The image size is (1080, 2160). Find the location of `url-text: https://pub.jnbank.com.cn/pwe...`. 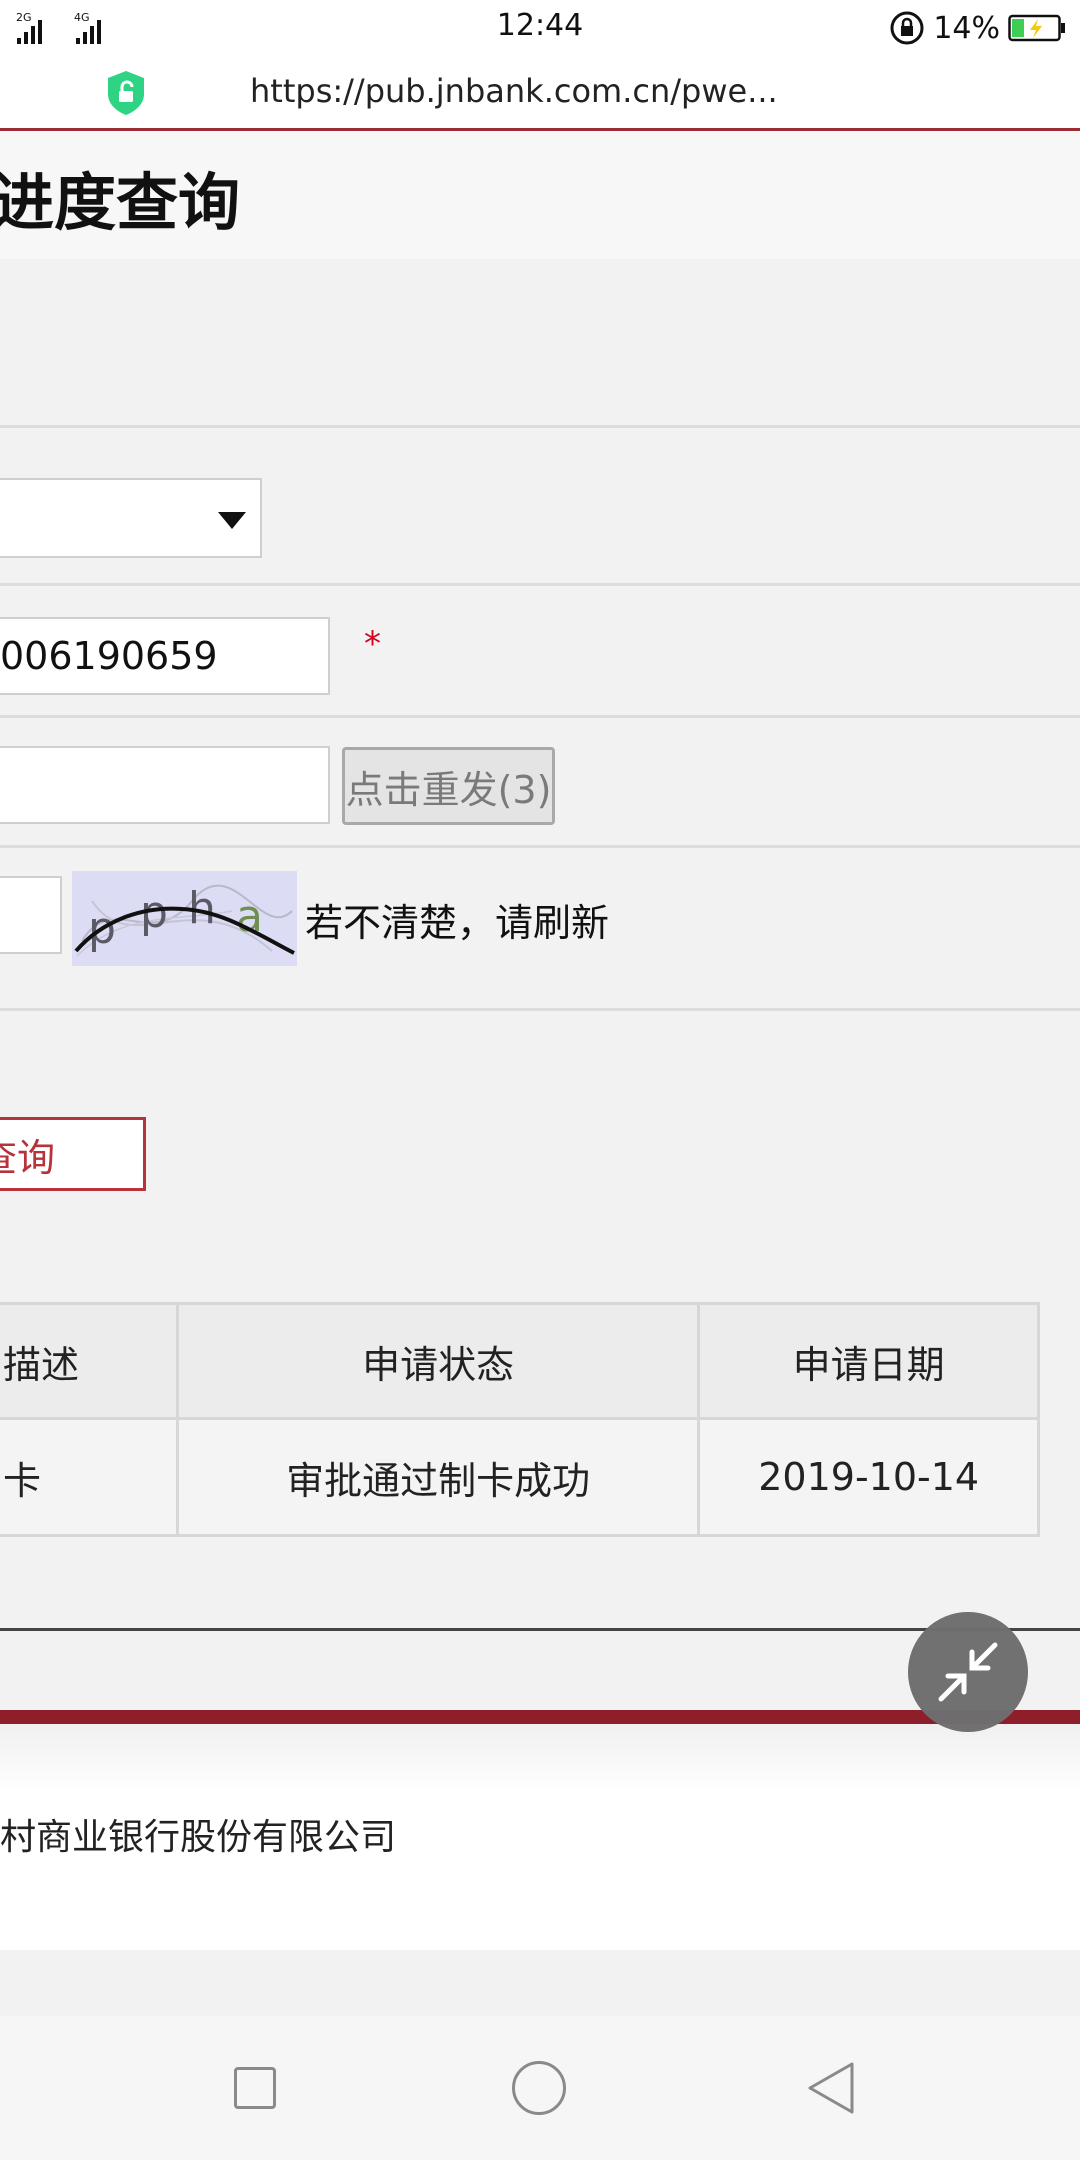

url-text: https://pub.jnbank.com.cn/pwe... is located at coordinates (514, 91).